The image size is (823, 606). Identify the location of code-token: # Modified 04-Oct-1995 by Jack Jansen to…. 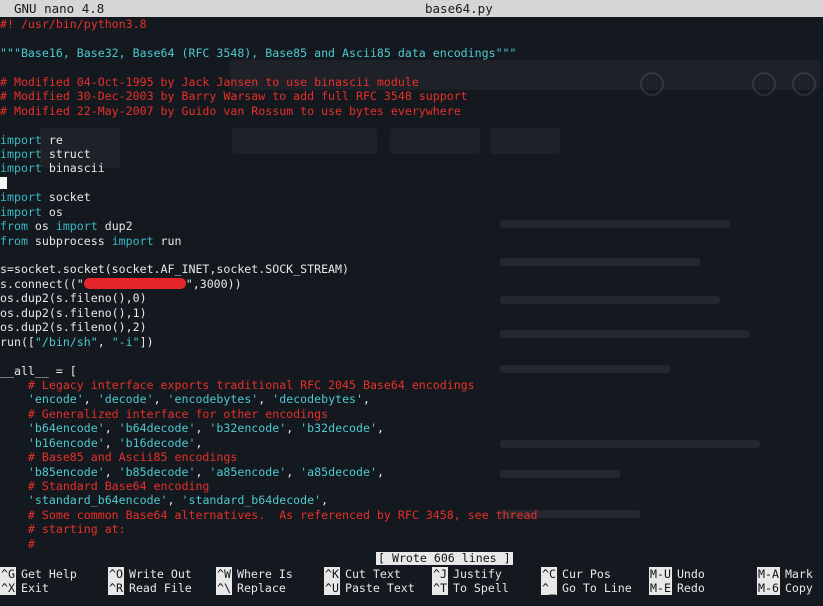
(209, 81).